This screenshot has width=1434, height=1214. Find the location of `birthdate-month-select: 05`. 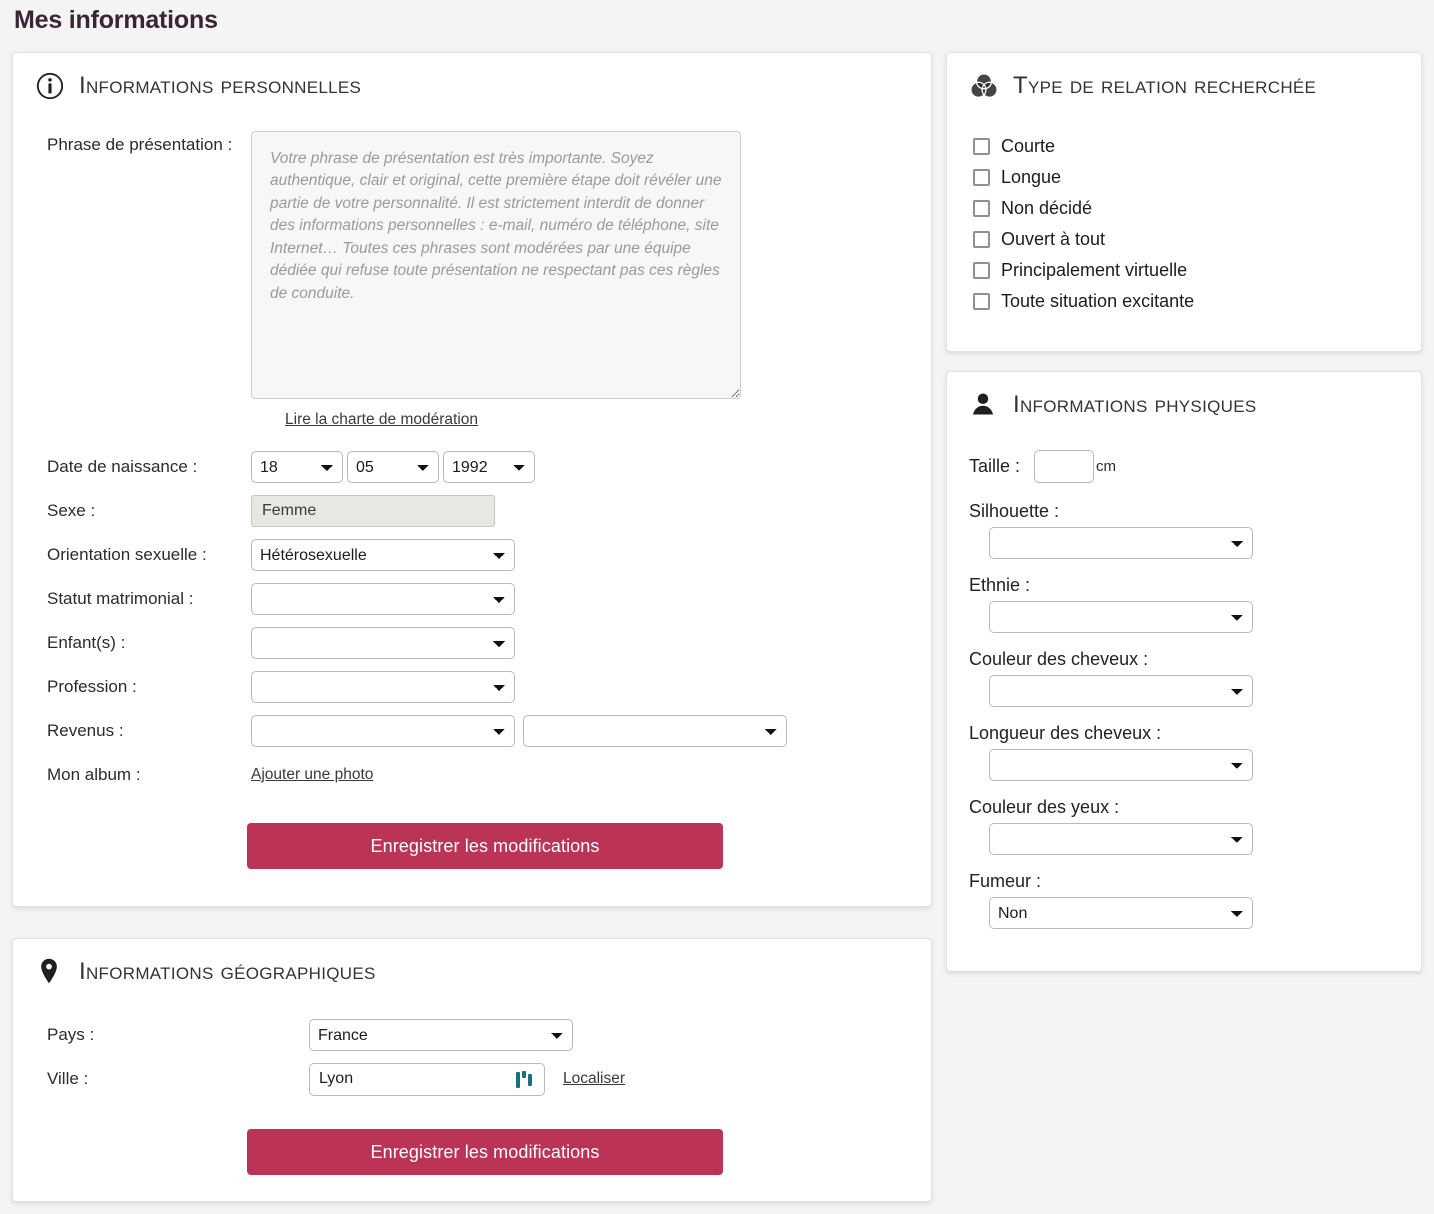

birthdate-month-select: 05 is located at coordinates (393, 467).